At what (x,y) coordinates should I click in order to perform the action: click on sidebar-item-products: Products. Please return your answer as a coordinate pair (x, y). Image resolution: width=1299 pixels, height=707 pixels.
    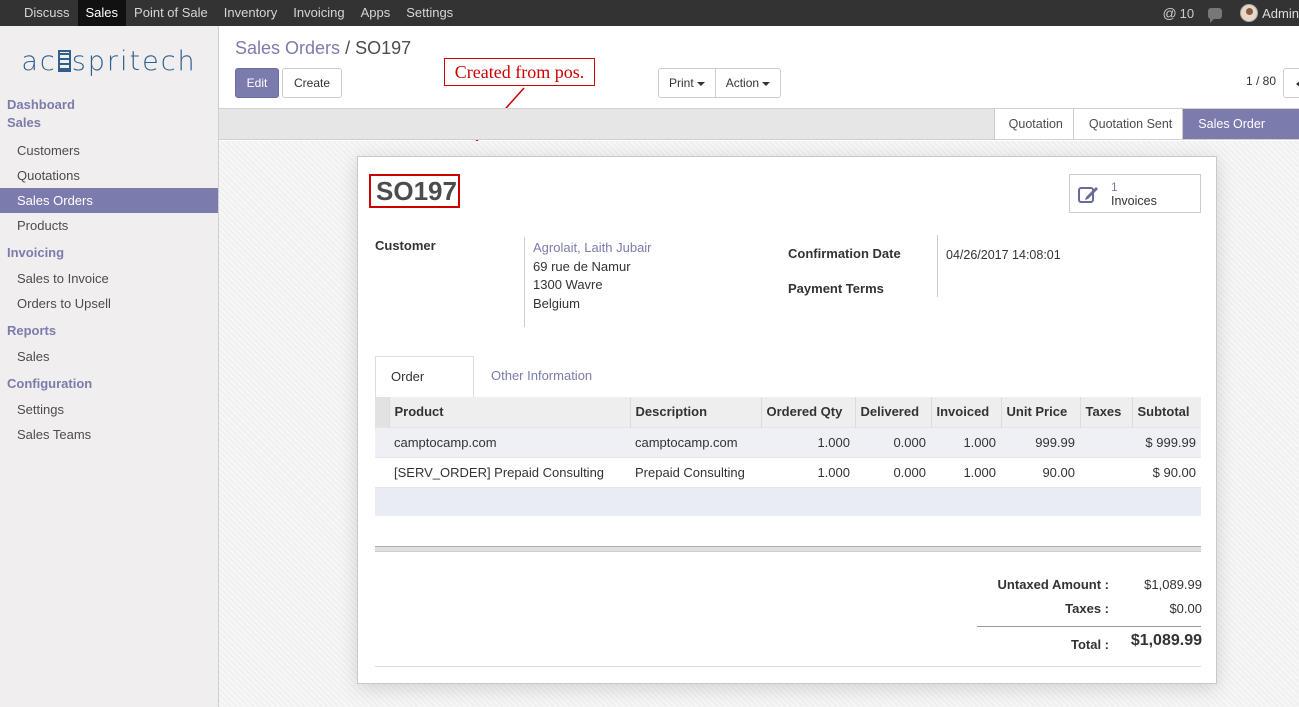
    Looking at the image, I should click on (109, 225).